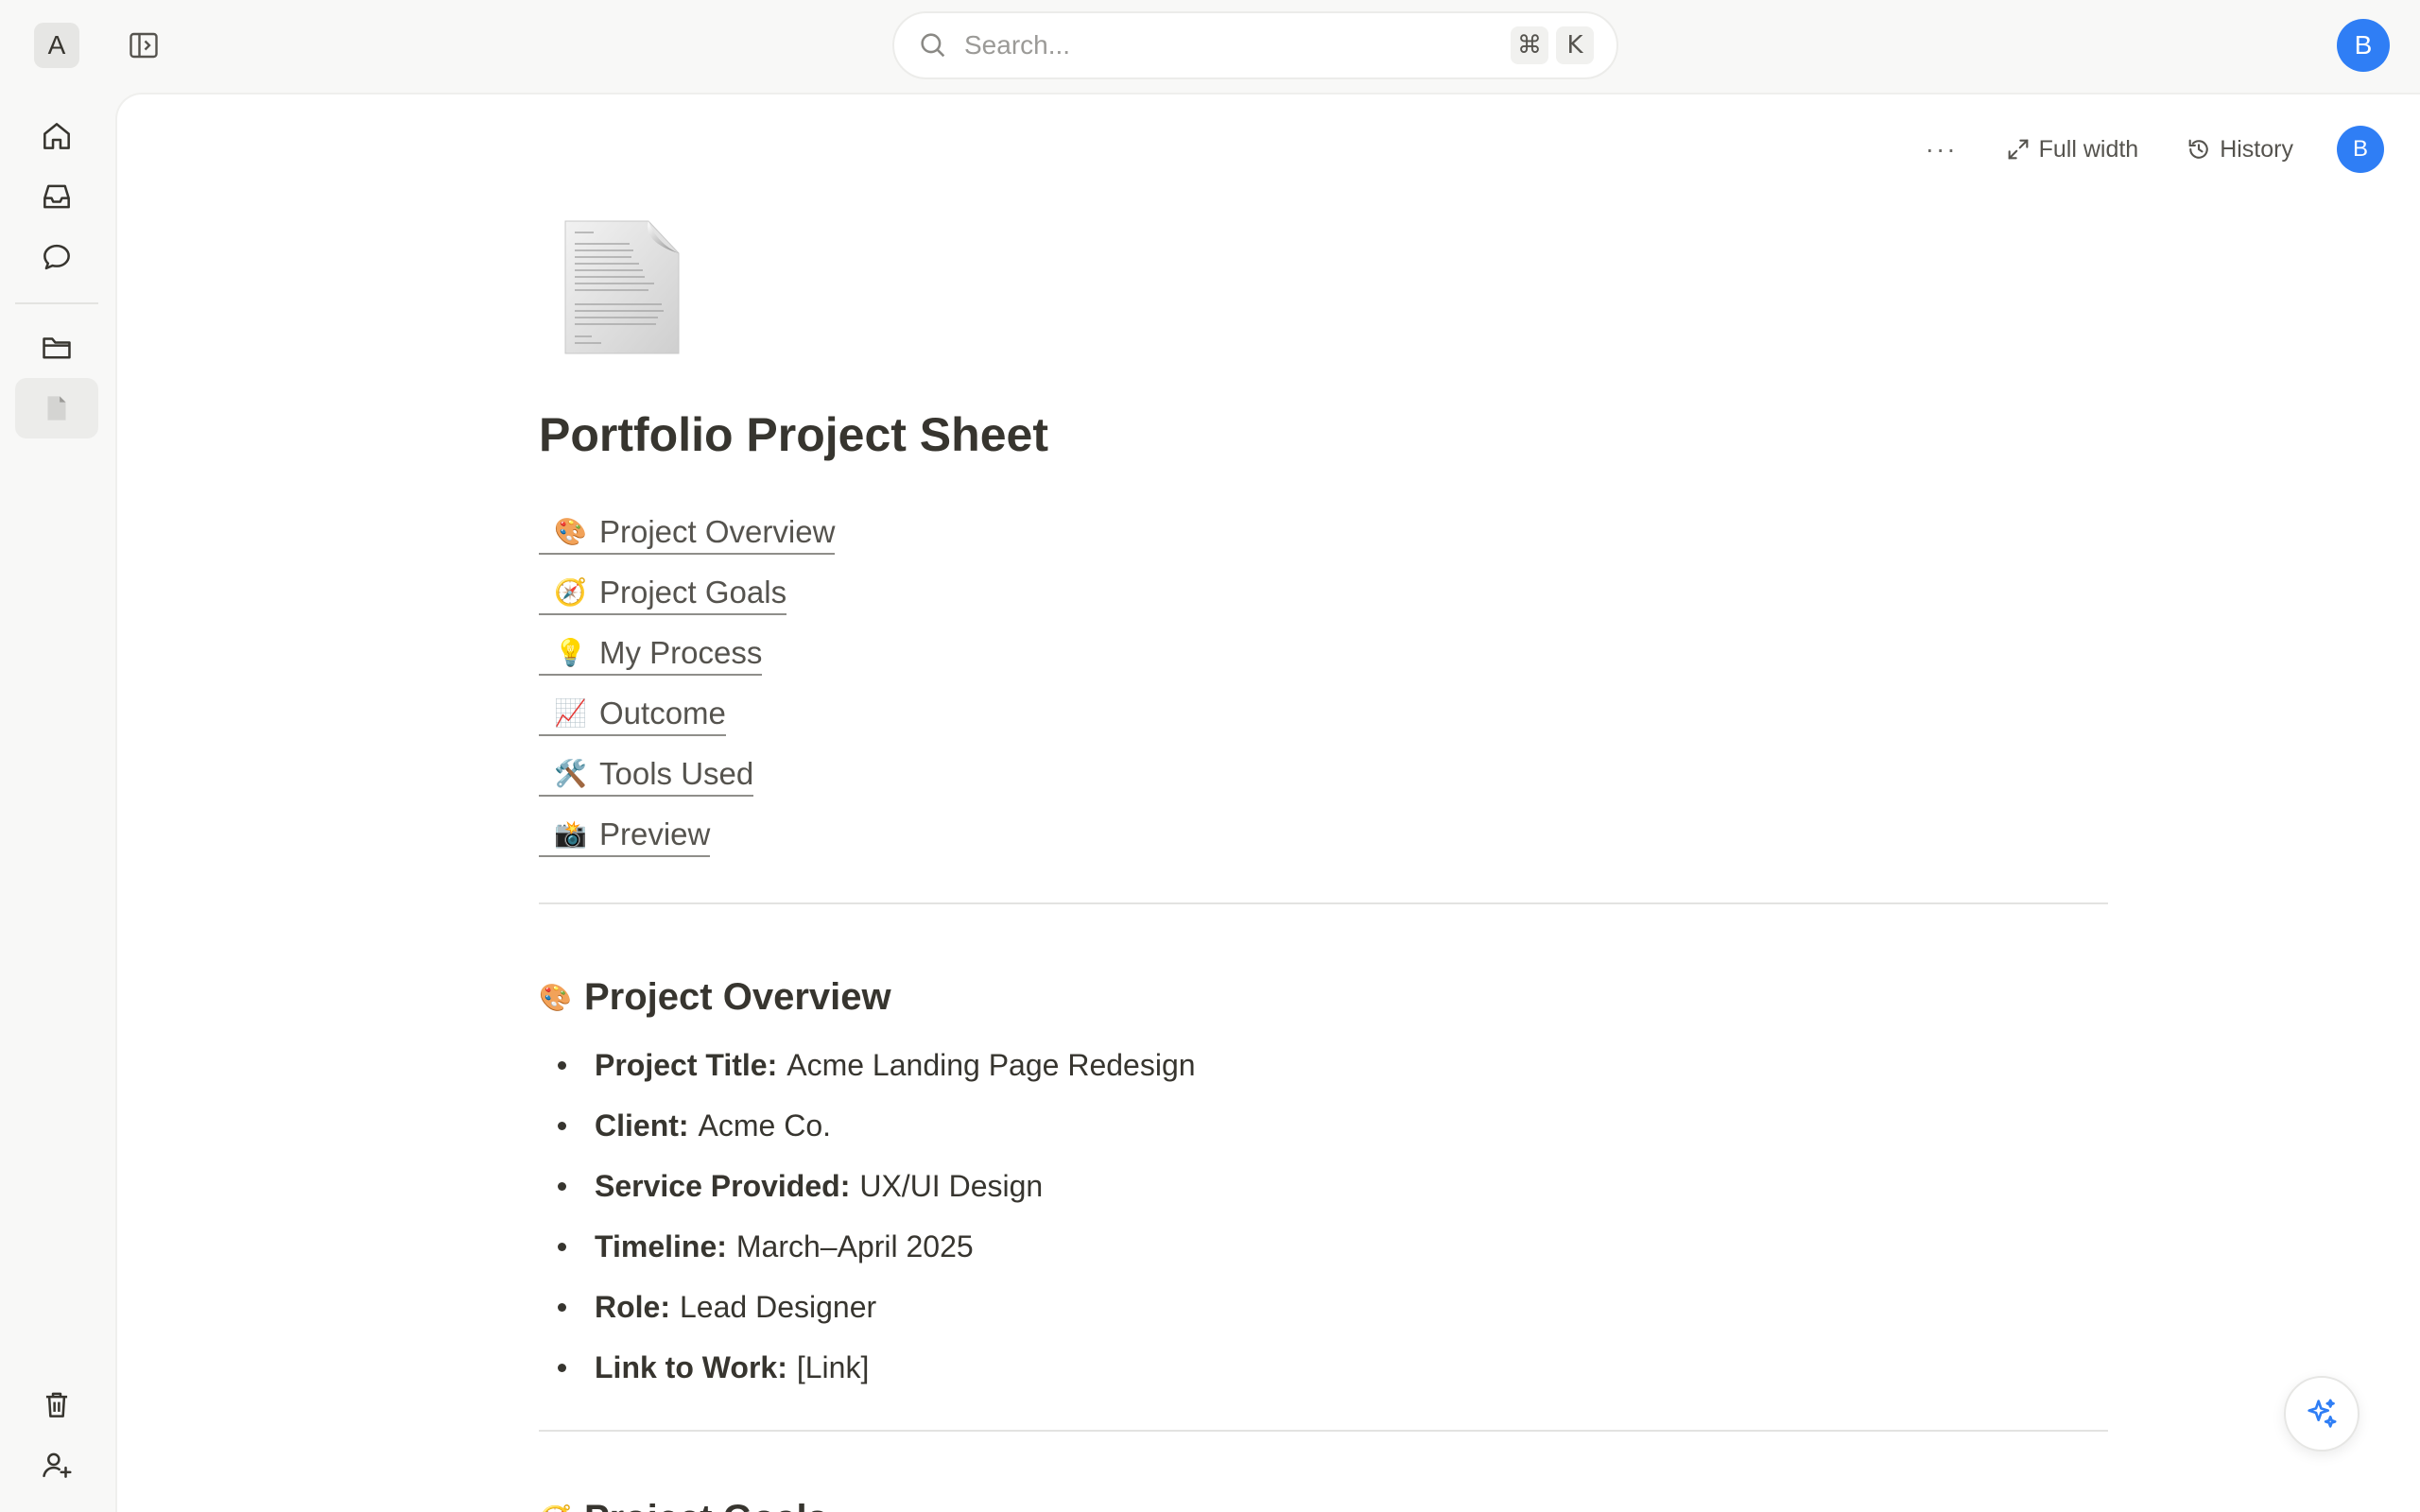 Image resolution: width=2420 pixels, height=1512 pixels. What do you see at coordinates (662, 713) in the screenshot?
I see `toc-label: Outcome` at bounding box center [662, 713].